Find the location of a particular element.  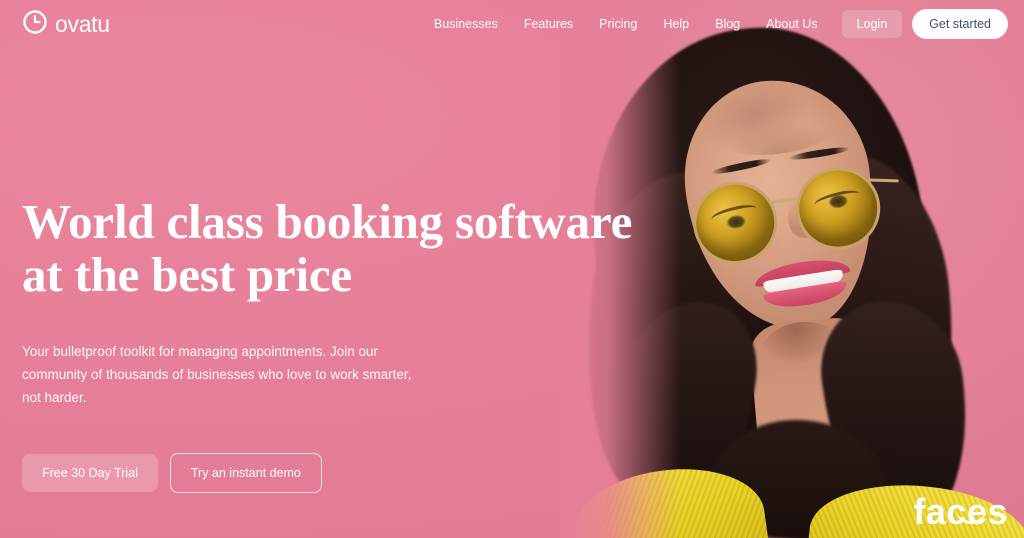

brand-name: ovatu is located at coordinates (82, 23).